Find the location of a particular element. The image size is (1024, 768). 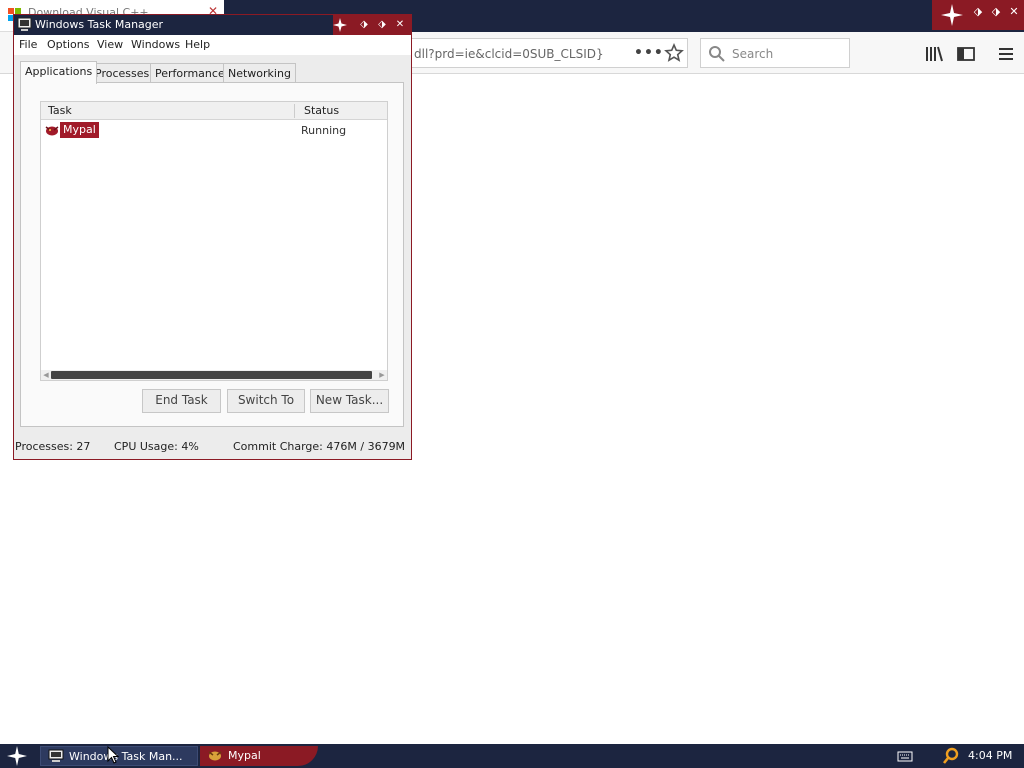

task-manager-titlebar: Windows Task Manager ⬗ ⬗ ✕ is located at coordinates (212, 25).